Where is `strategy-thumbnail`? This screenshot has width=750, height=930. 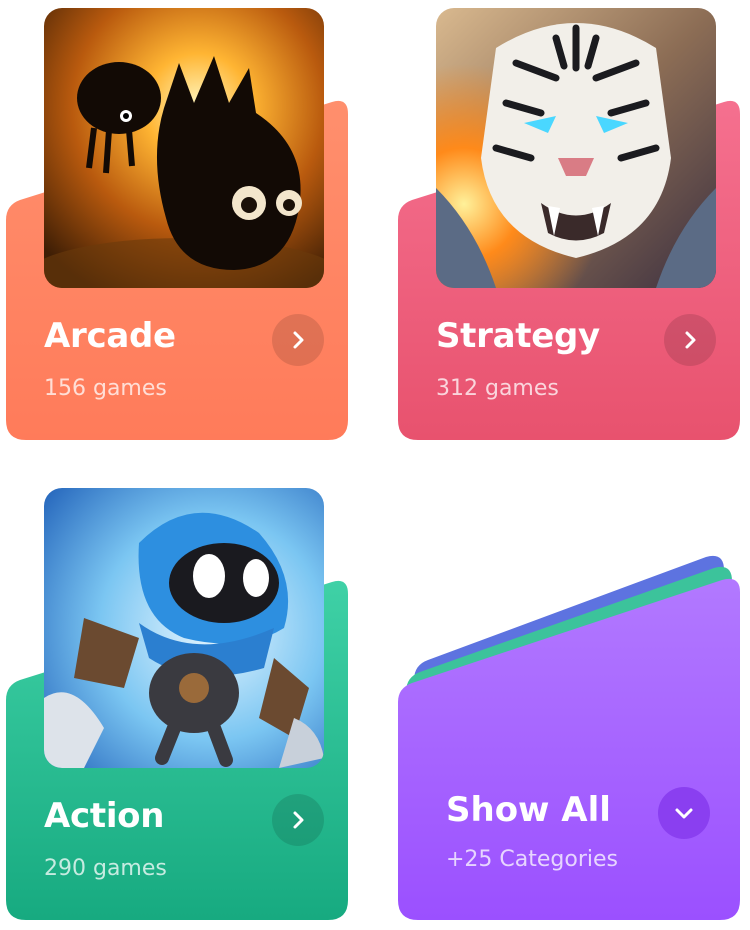 strategy-thumbnail is located at coordinates (576, 148).